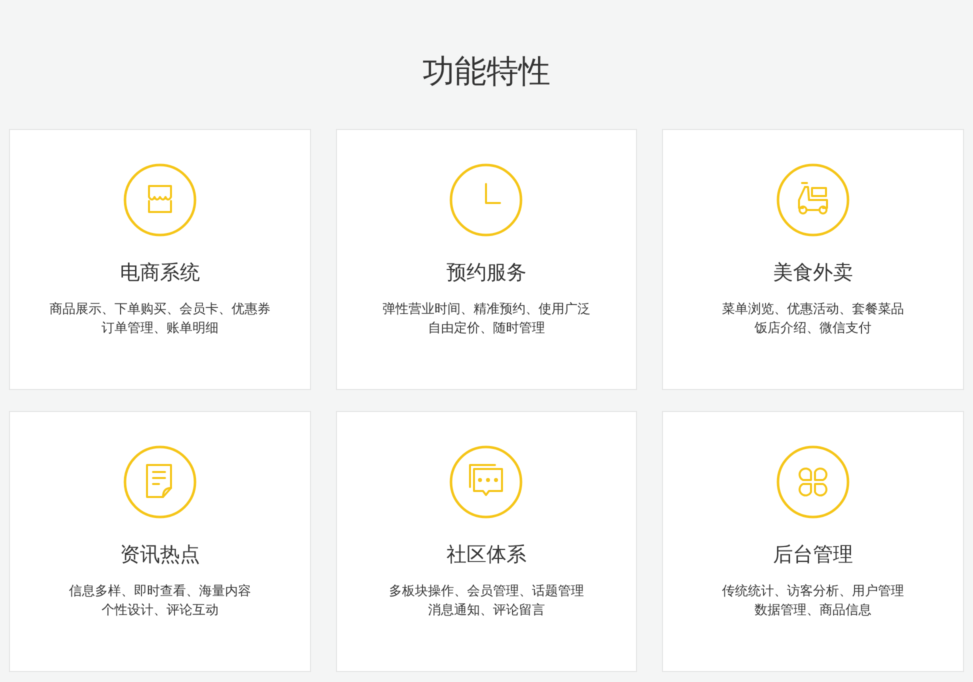  What do you see at coordinates (159, 318) in the screenshot?
I see `feature-description: 商品展示、下单购买、会员卡、优惠券 订单管理、账单明细` at bounding box center [159, 318].